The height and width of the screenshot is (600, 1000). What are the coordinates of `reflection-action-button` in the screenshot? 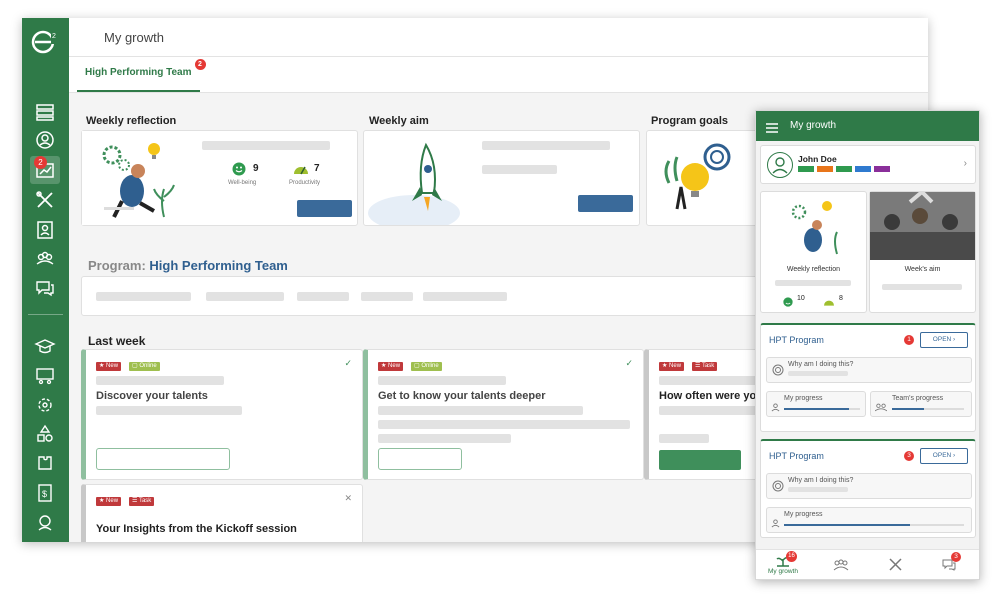 It's located at (324, 208).